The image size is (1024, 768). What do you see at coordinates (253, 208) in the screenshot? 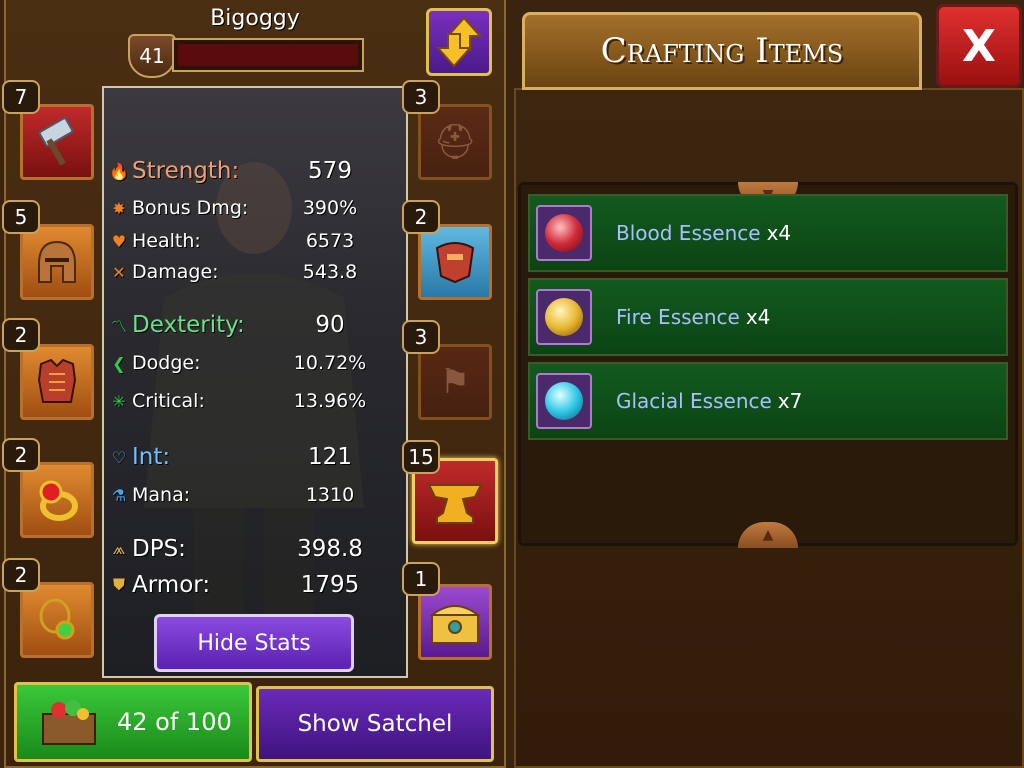
I see `stat-bonus-dmg: ✸ Bonus Dmg: 390%` at bounding box center [253, 208].